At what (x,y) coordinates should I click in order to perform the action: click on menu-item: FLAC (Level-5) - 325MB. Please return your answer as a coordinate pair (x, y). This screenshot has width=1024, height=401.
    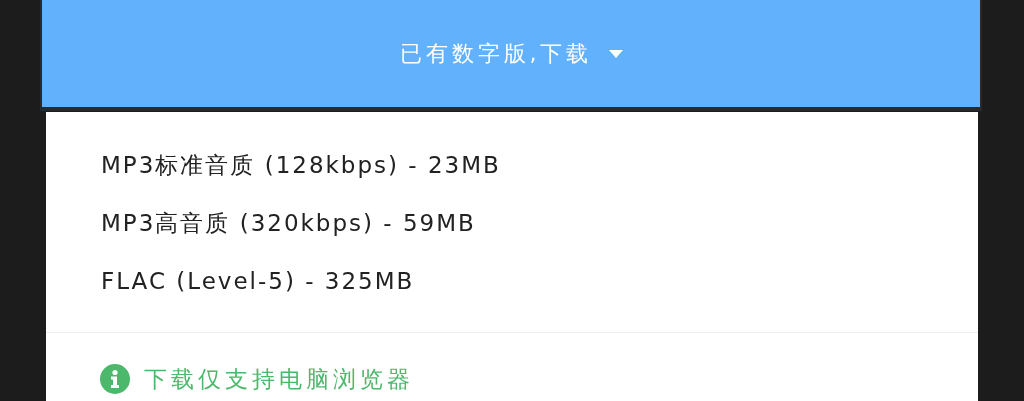
    Looking at the image, I should click on (512, 281).